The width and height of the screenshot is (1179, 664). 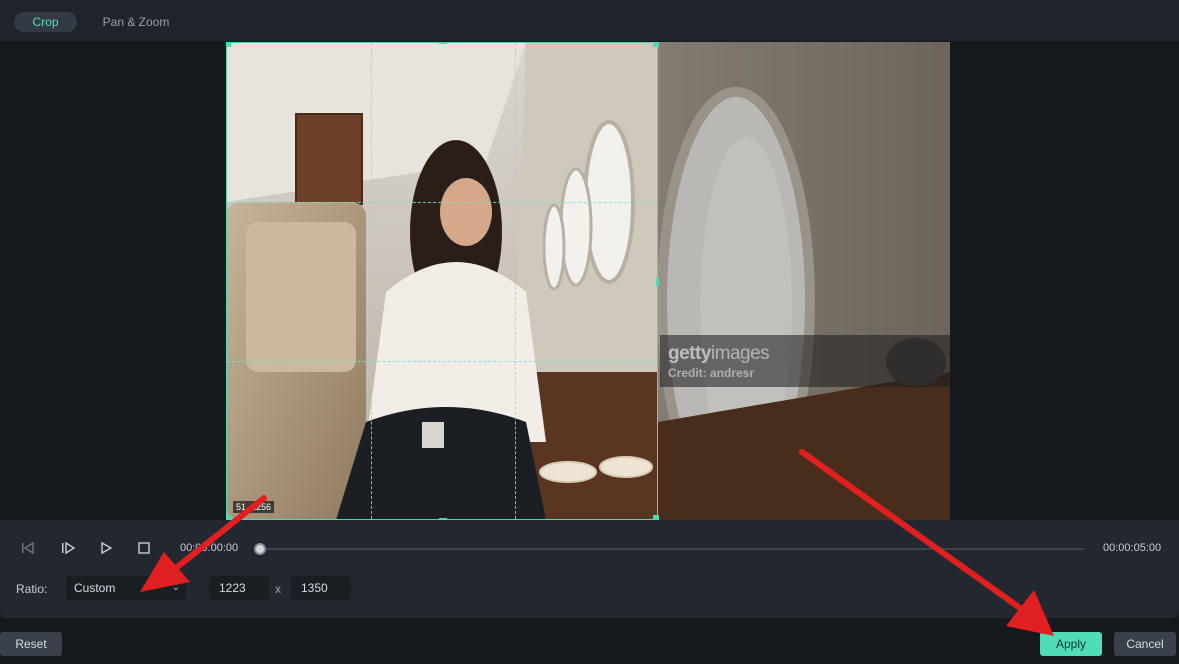 What do you see at coordinates (228, 44) in the screenshot?
I see `crop-handle-top-left` at bounding box center [228, 44].